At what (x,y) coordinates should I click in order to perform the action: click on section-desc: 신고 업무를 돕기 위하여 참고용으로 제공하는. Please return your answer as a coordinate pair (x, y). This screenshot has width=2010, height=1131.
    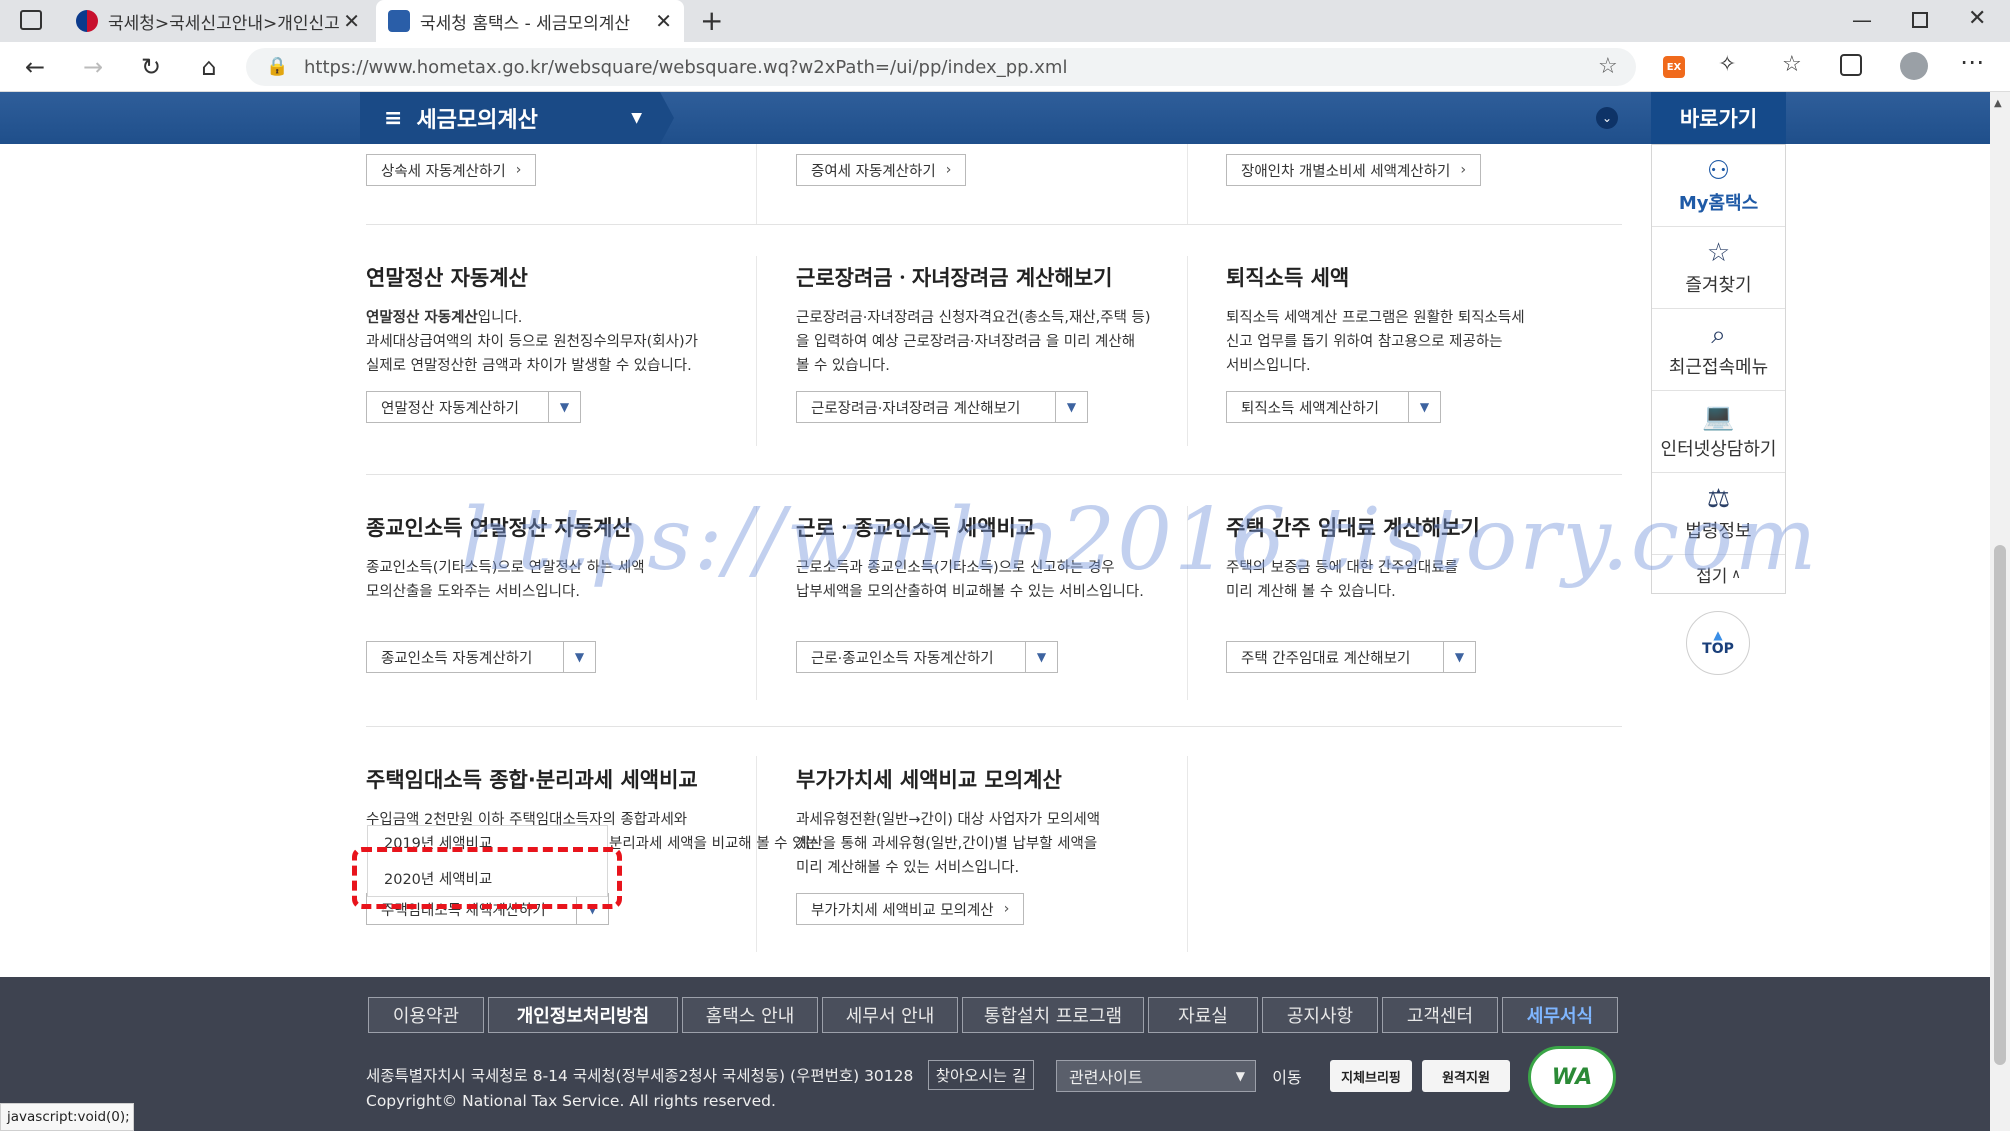
    Looking at the image, I should click on (1364, 342).